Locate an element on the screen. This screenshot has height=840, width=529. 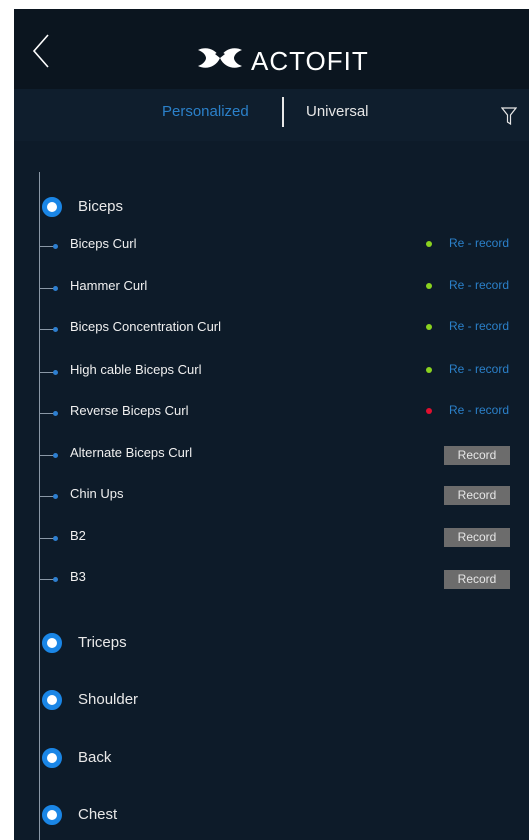
exercise-row: Chin Ups Record is located at coordinates (284, 496).